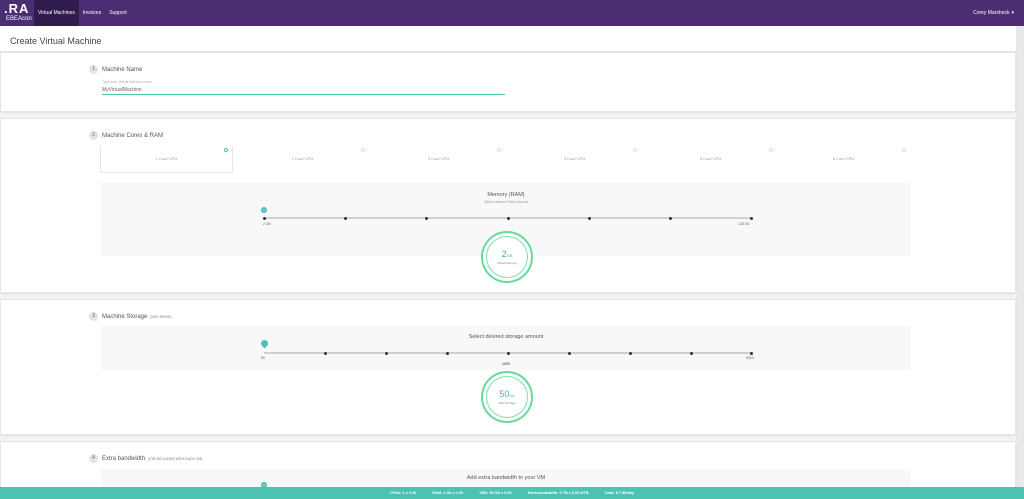 The width and height of the screenshot is (1024, 499). What do you see at coordinates (507, 254) in the screenshot?
I see `memory-value: 2GB` at bounding box center [507, 254].